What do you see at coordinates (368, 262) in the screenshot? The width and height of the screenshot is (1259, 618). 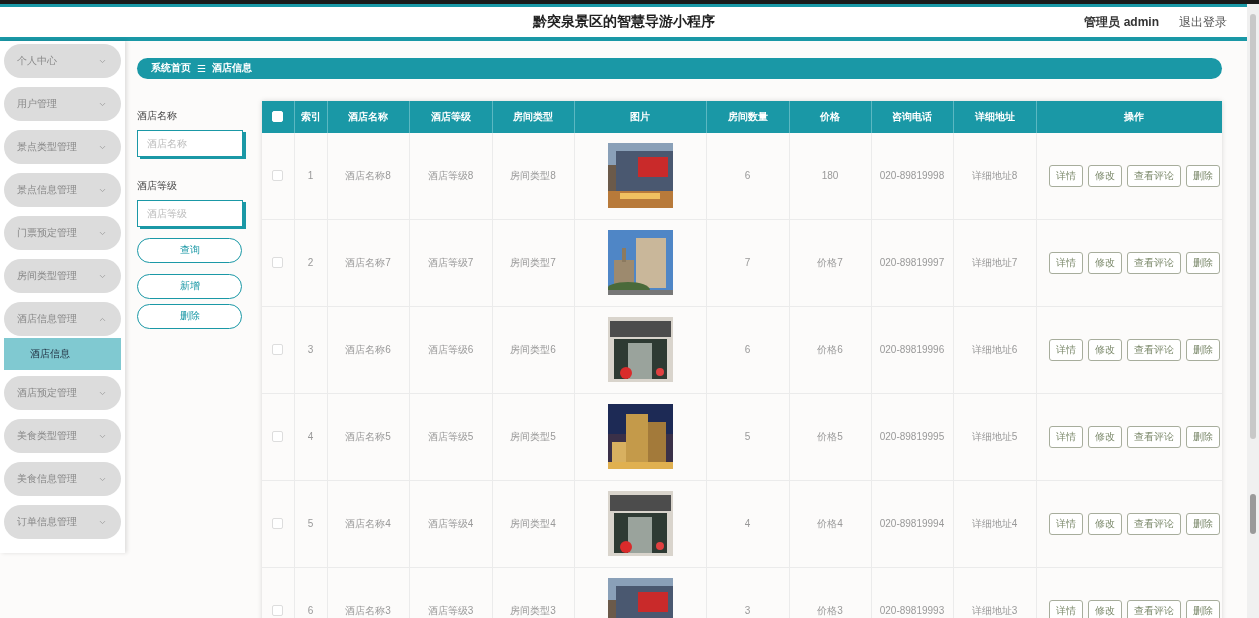 I see `table-cell: 酒店名称7` at bounding box center [368, 262].